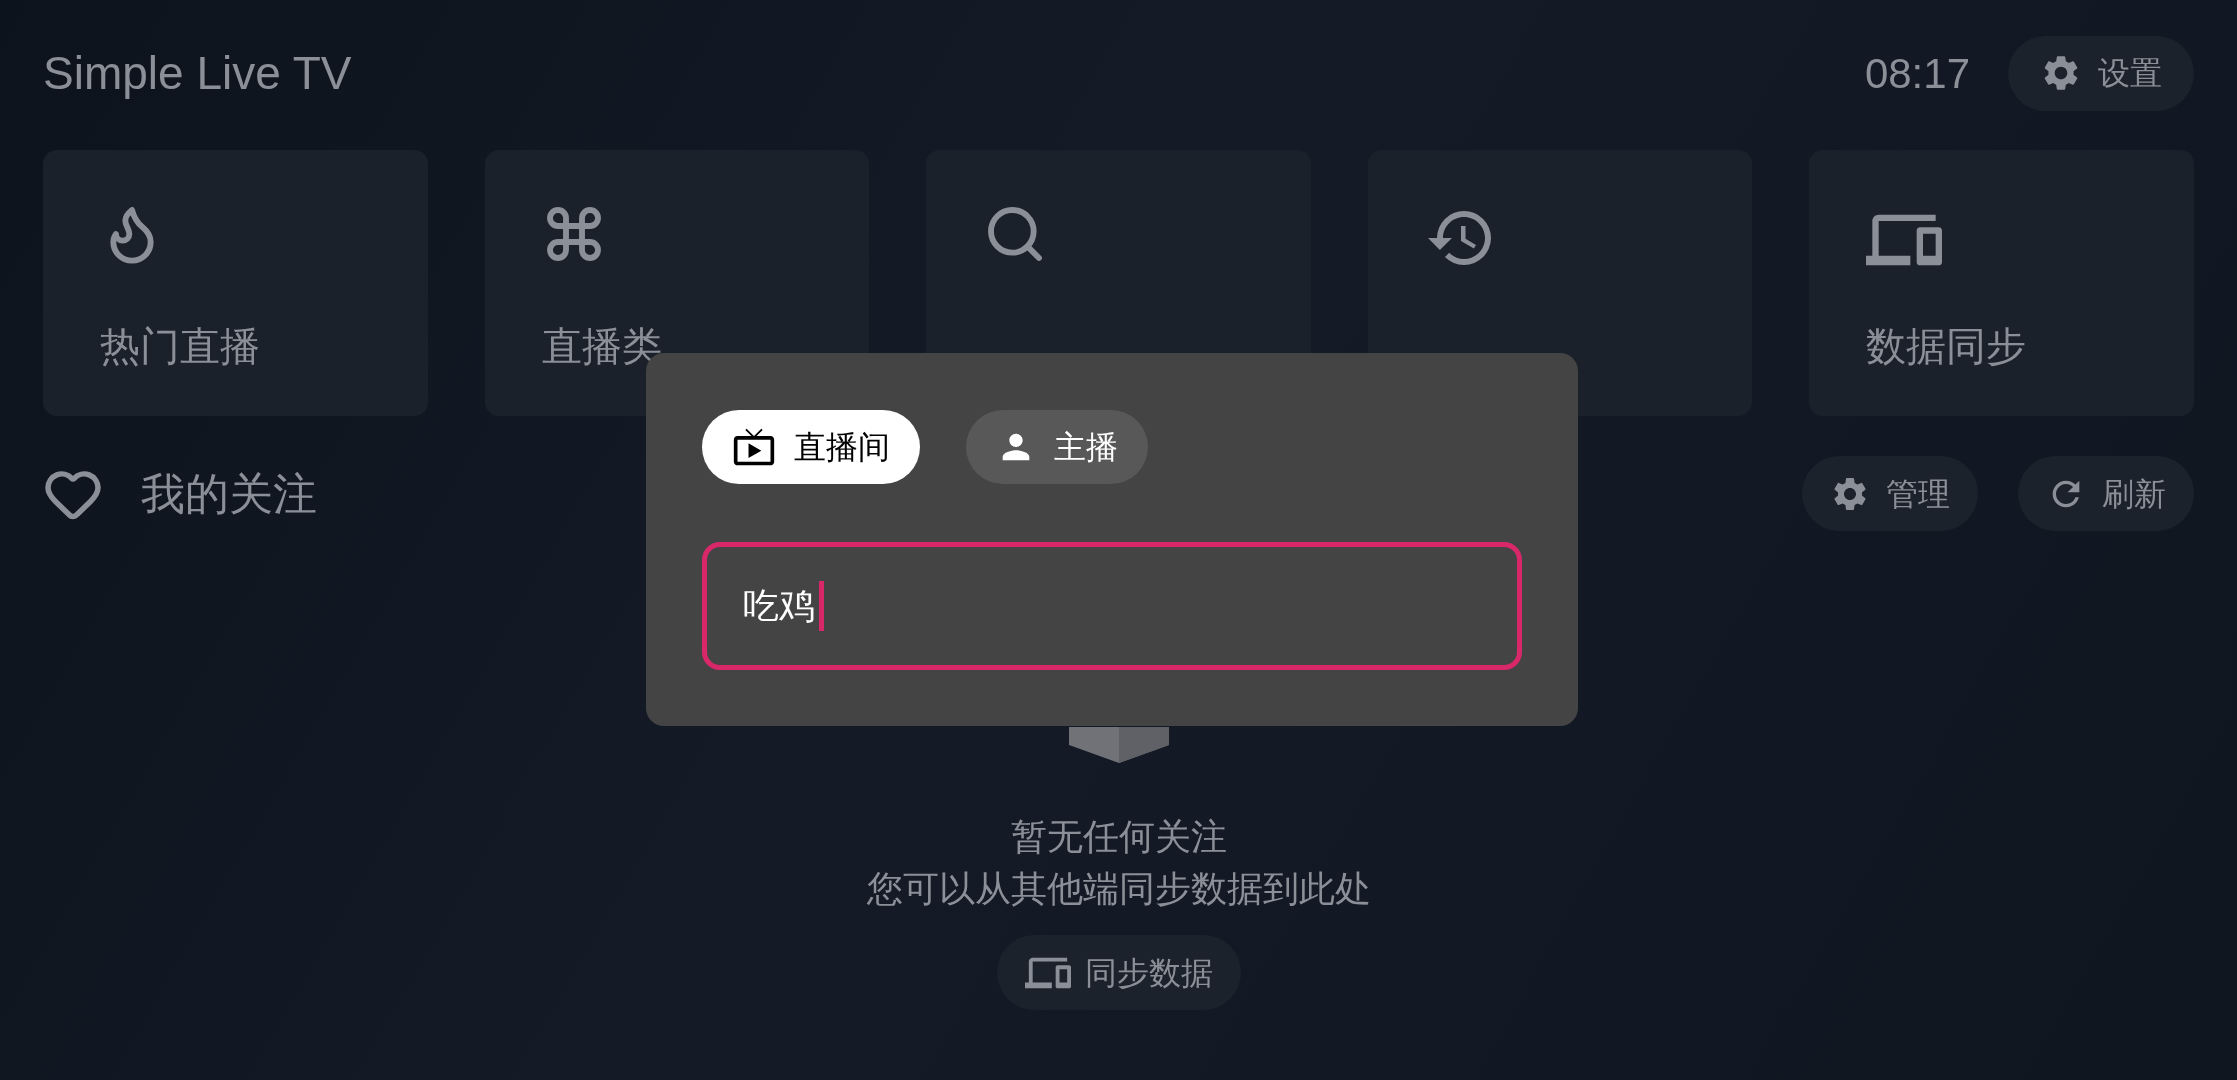 The width and height of the screenshot is (2237, 1080). I want to click on settings-button: 设置, so click(2101, 73).